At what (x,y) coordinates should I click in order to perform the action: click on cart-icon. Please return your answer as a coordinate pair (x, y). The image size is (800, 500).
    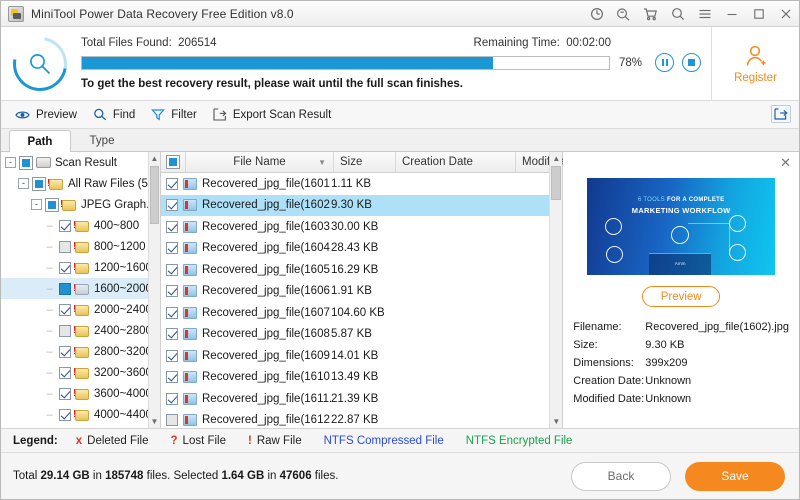
    Looking at the image, I should click on (650, 14).